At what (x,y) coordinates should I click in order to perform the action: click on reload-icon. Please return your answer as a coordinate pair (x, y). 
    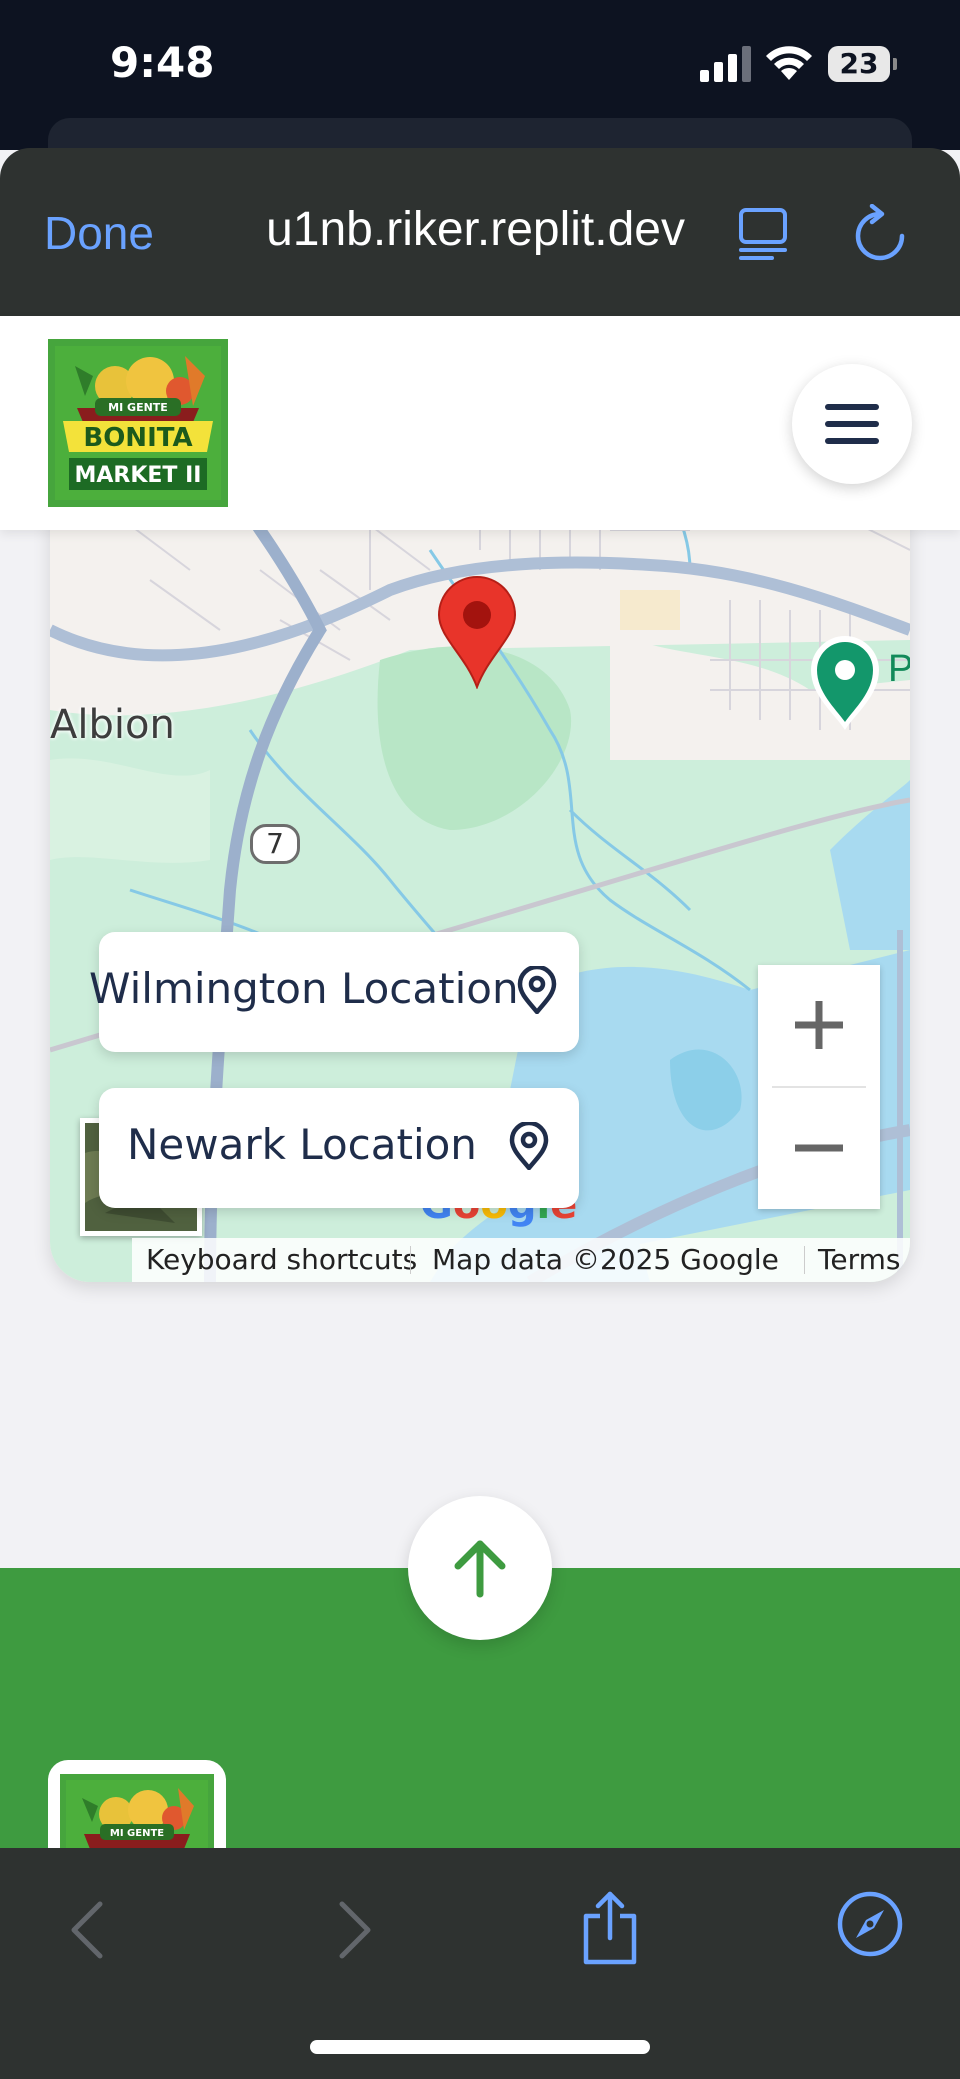
    Looking at the image, I should click on (880, 234).